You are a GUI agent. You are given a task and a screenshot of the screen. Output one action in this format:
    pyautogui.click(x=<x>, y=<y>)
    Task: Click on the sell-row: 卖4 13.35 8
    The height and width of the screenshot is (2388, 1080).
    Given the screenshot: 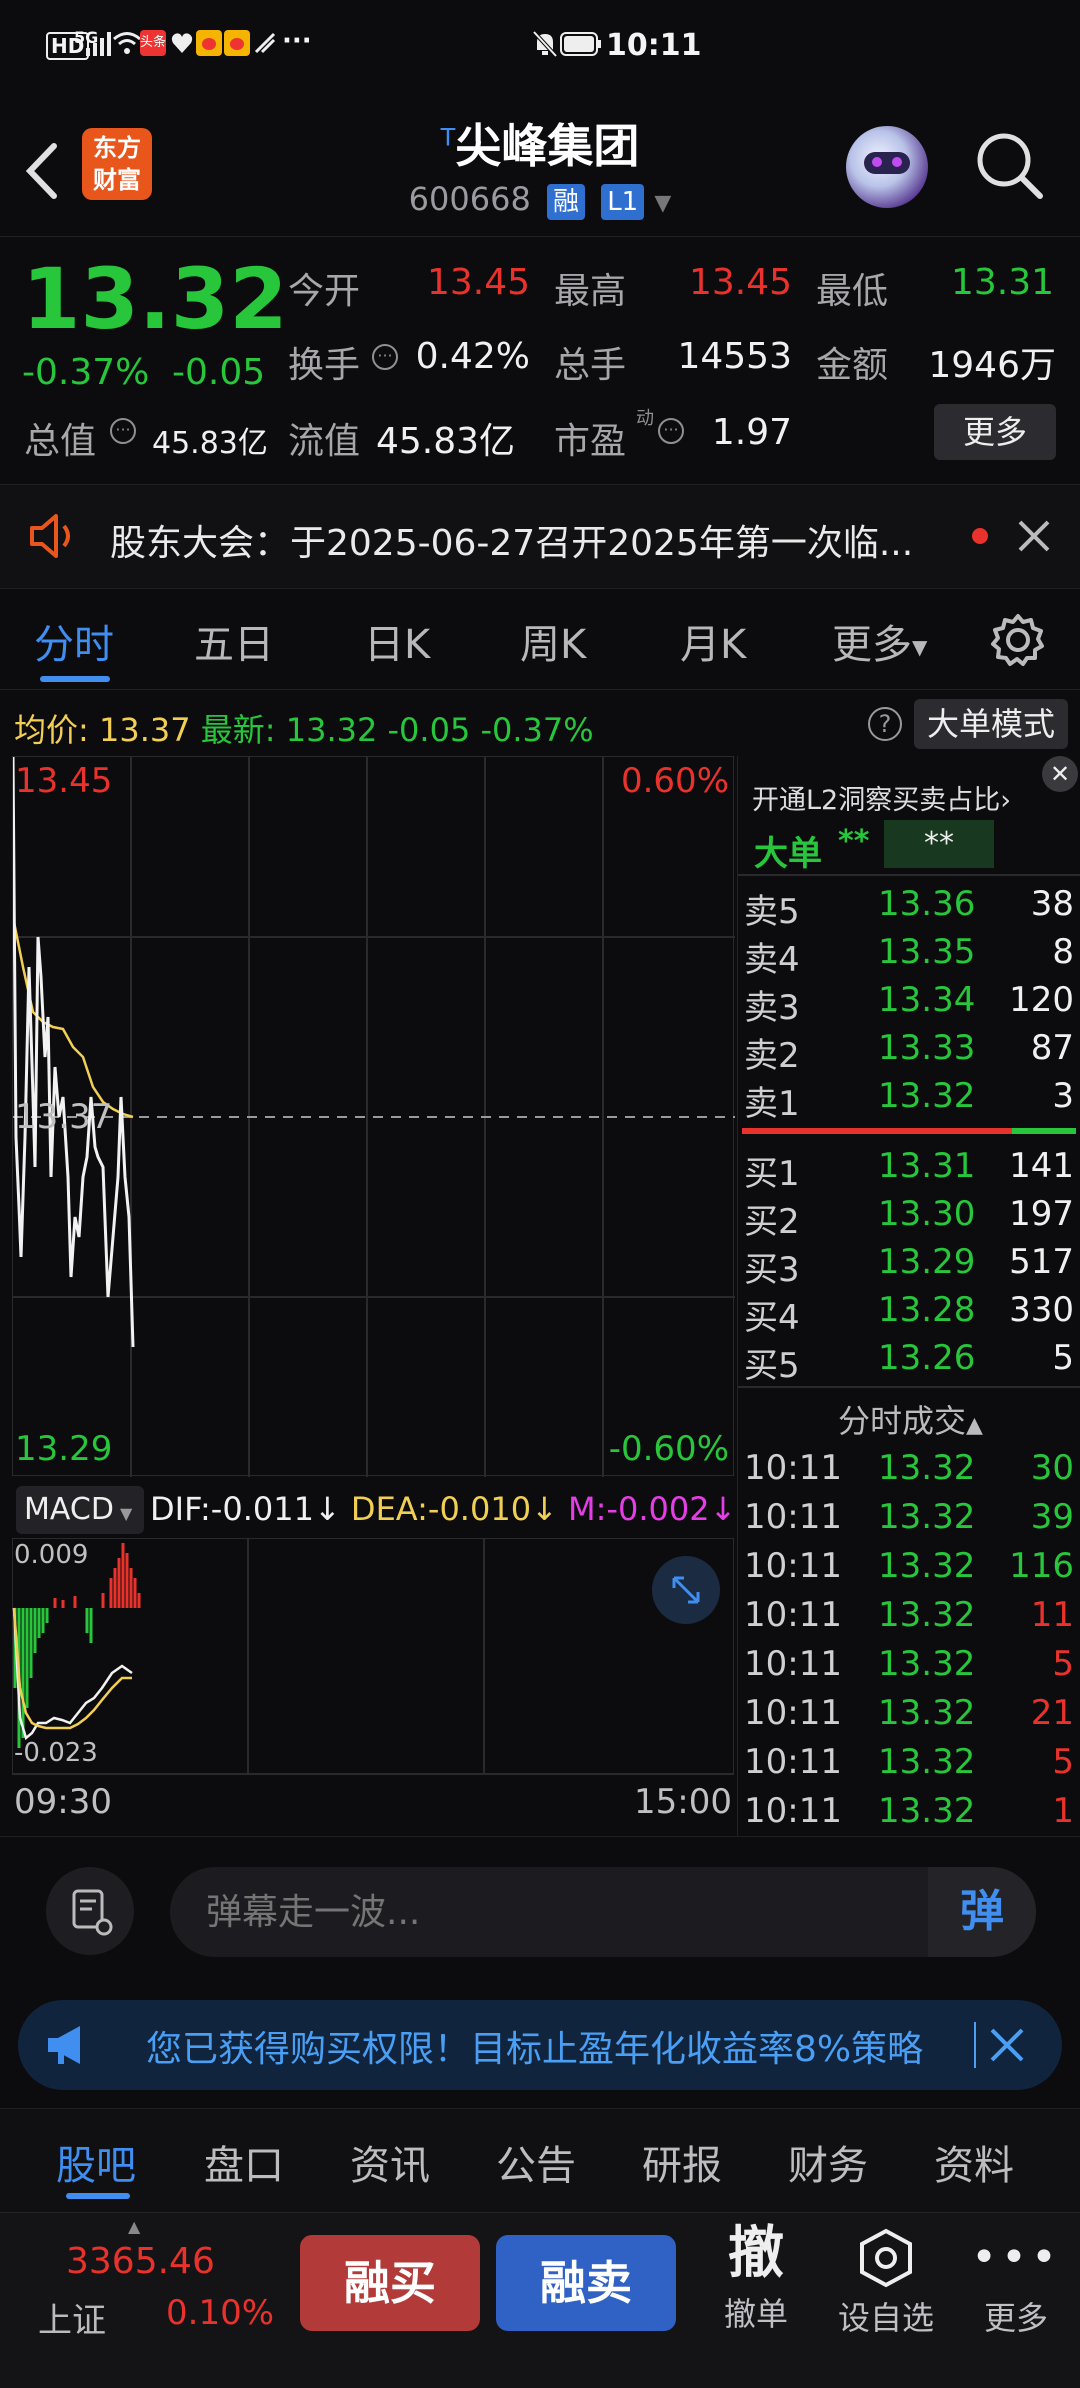 What is the action you would take?
    pyautogui.click(x=908, y=955)
    